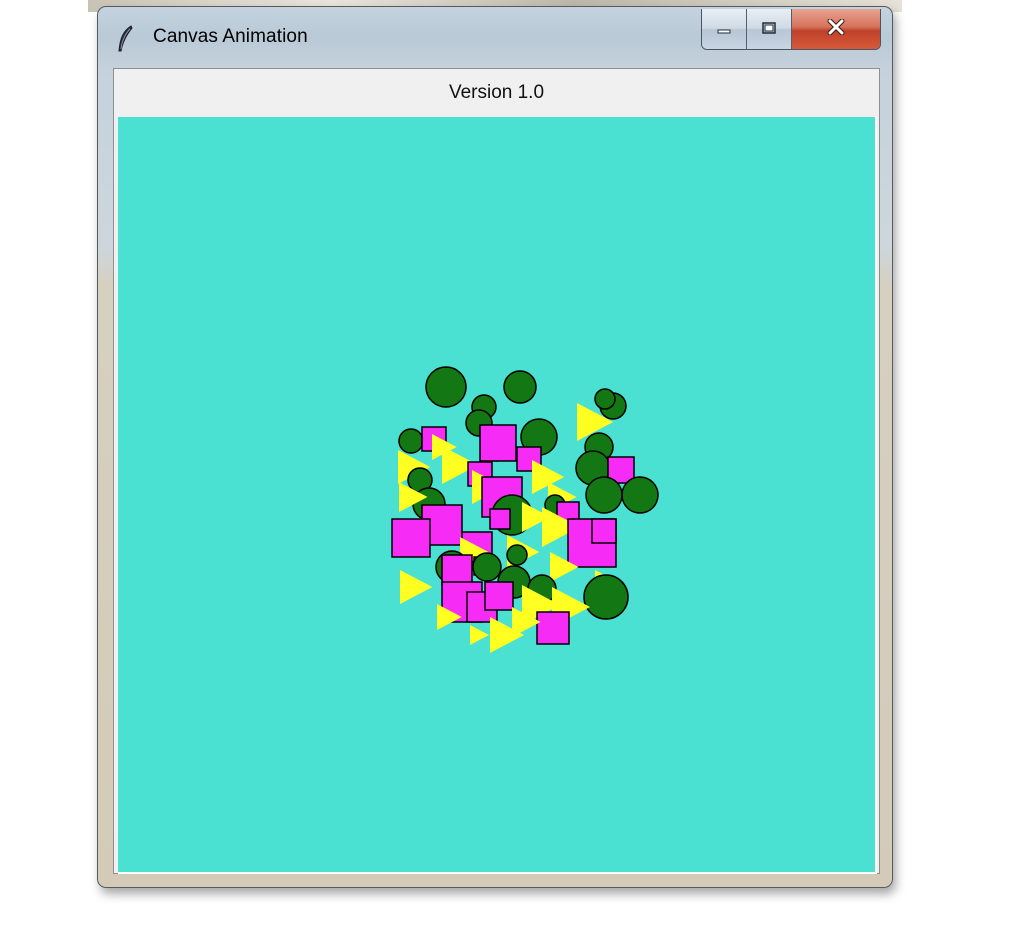 This screenshot has height=939, width=1024. What do you see at coordinates (230, 36) in the screenshot?
I see `window-title: Canvas Animation` at bounding box center [230, 36].